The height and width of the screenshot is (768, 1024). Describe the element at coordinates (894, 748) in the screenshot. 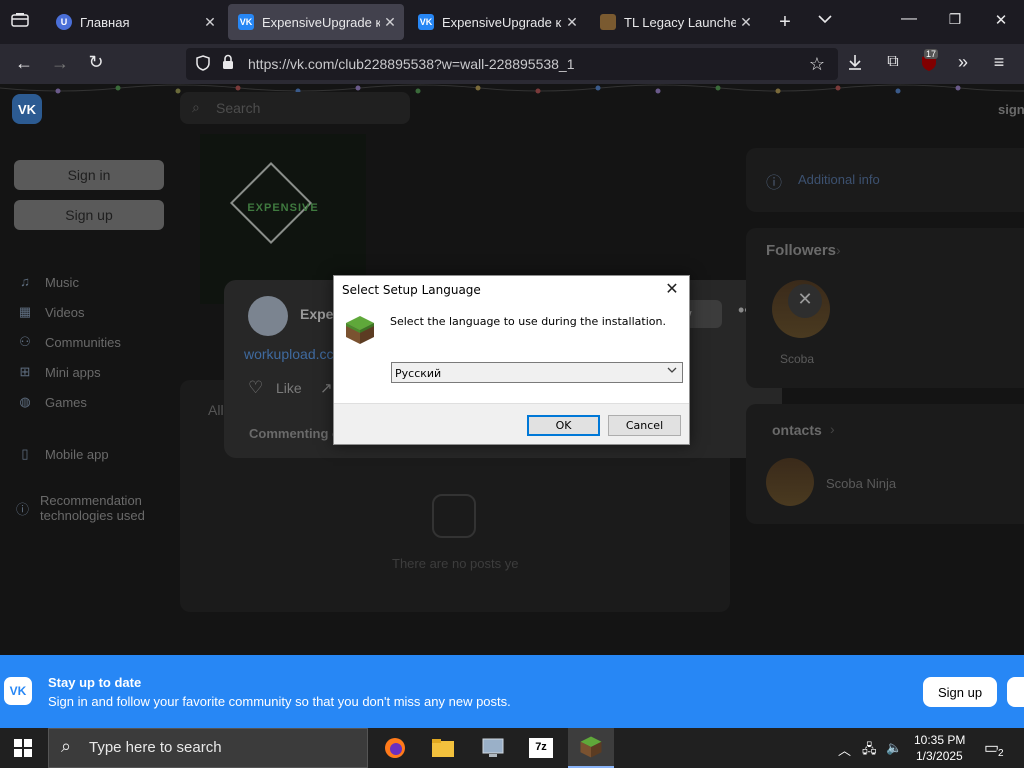

I see `volume-muted-icon: 🔈` at that location.